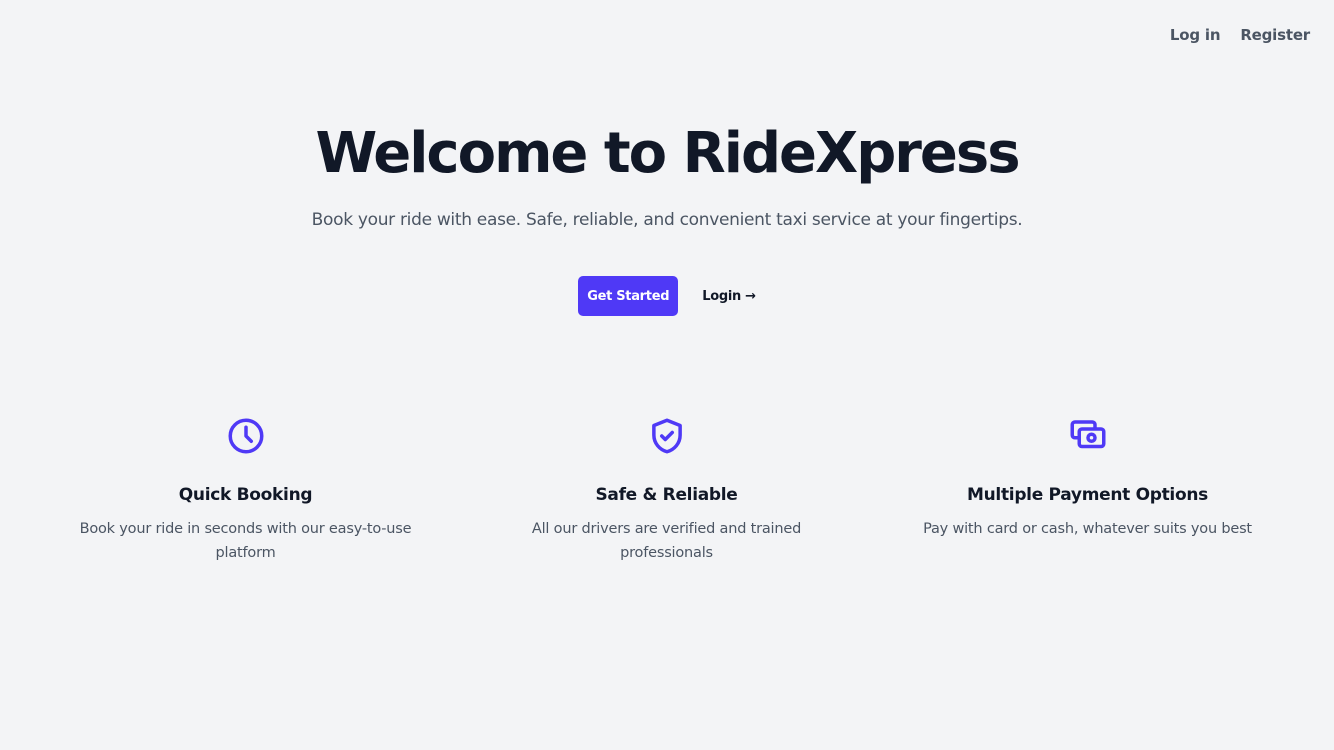  What do you see at coordinates (1088, 436) in the screenshot?
I see `cash-icon` at bounding box center [1088, 436].